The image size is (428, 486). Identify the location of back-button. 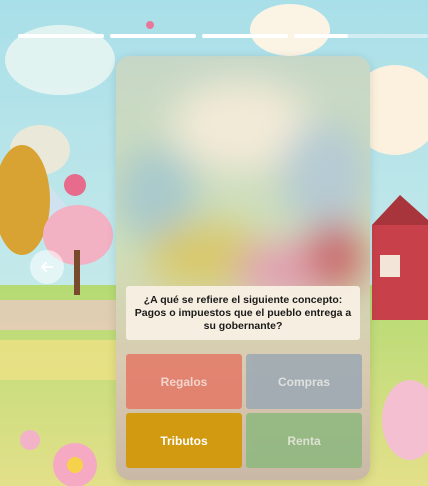
(47, 267).